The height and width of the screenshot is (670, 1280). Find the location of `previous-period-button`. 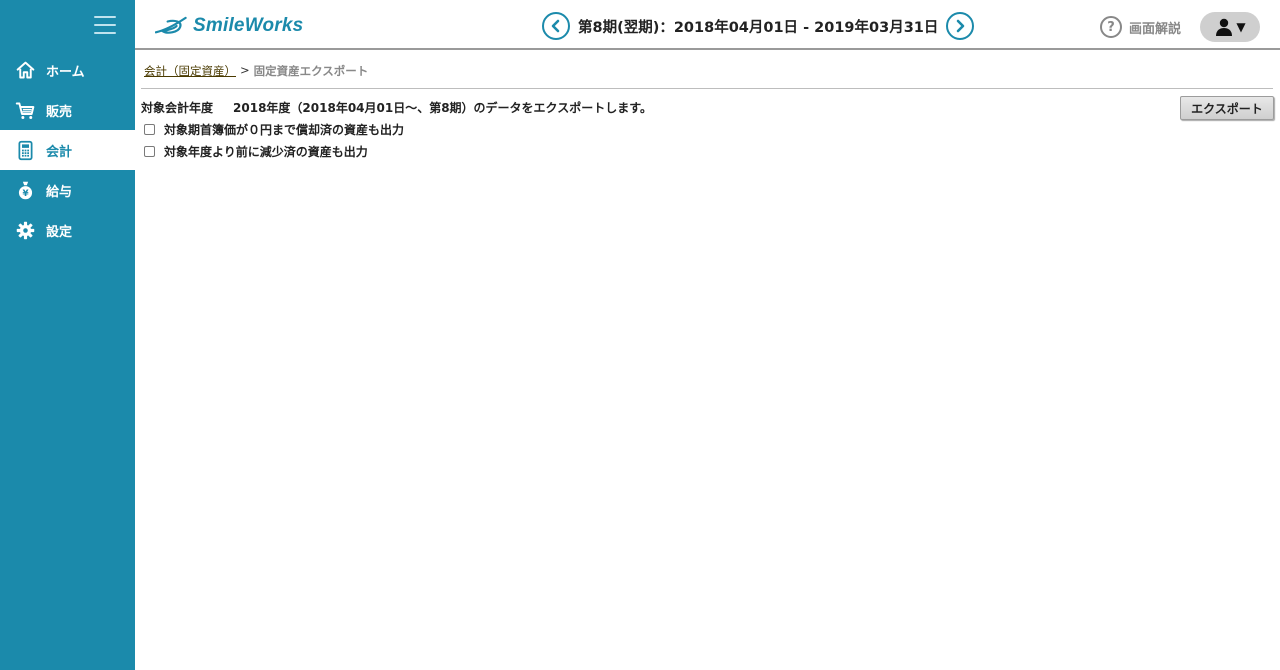

previous-period-button is located at coordinates (556, 26).